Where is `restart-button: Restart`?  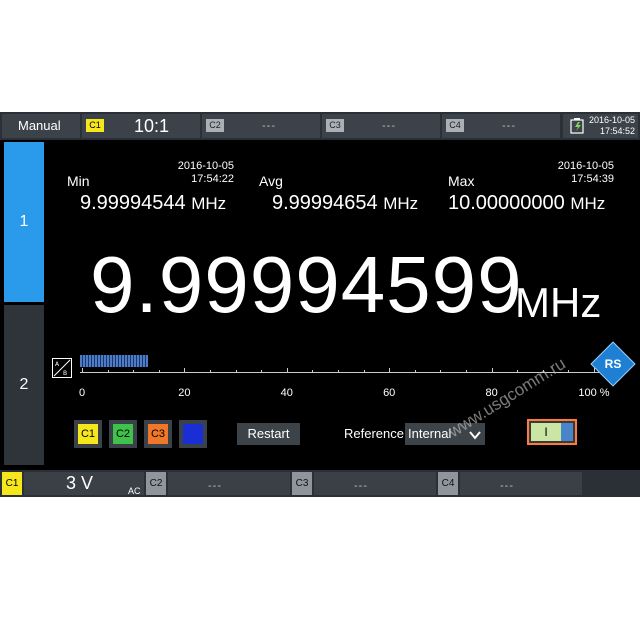
restart-button: Restart is located at coordinates (268, 434).